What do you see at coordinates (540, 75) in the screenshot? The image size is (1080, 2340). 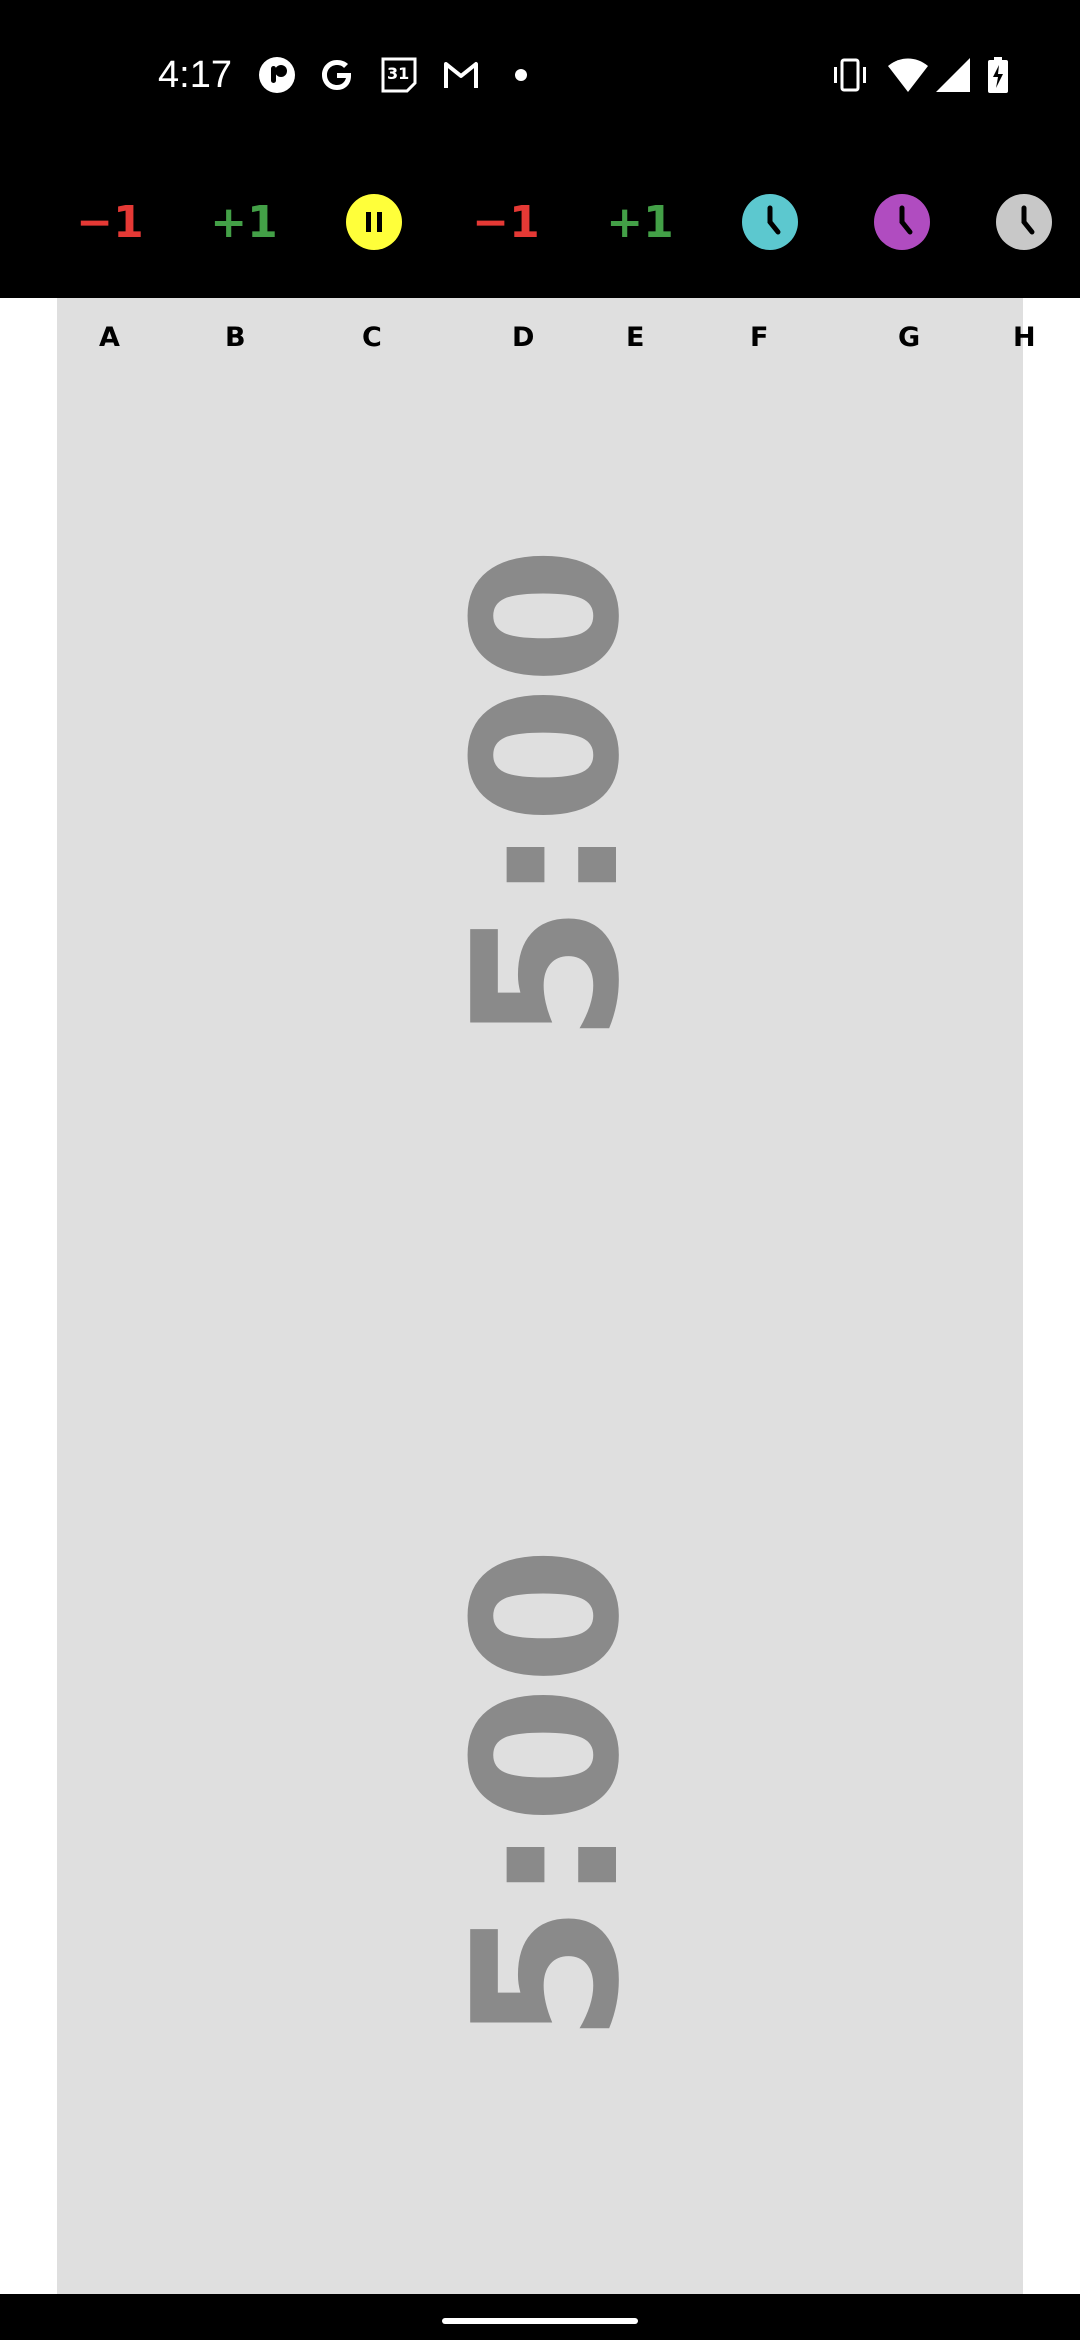 I see `status-bar: 4:17 31` at bounding box center [540, 75].